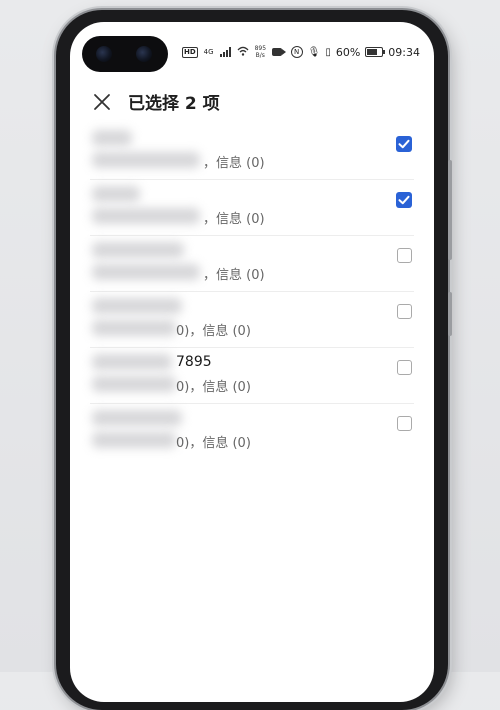  What do you see at coordinates (328, 52) in the screenshot?
I see `vibrate-icon: ▯` at bounding box center [328, 52].